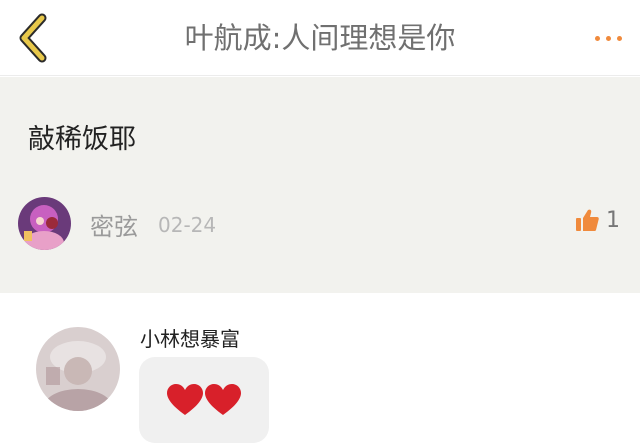  What do you see at coordinates (204, 400) in the screenshot?
I see `reply-bubble` at bounding box center [204, 400].